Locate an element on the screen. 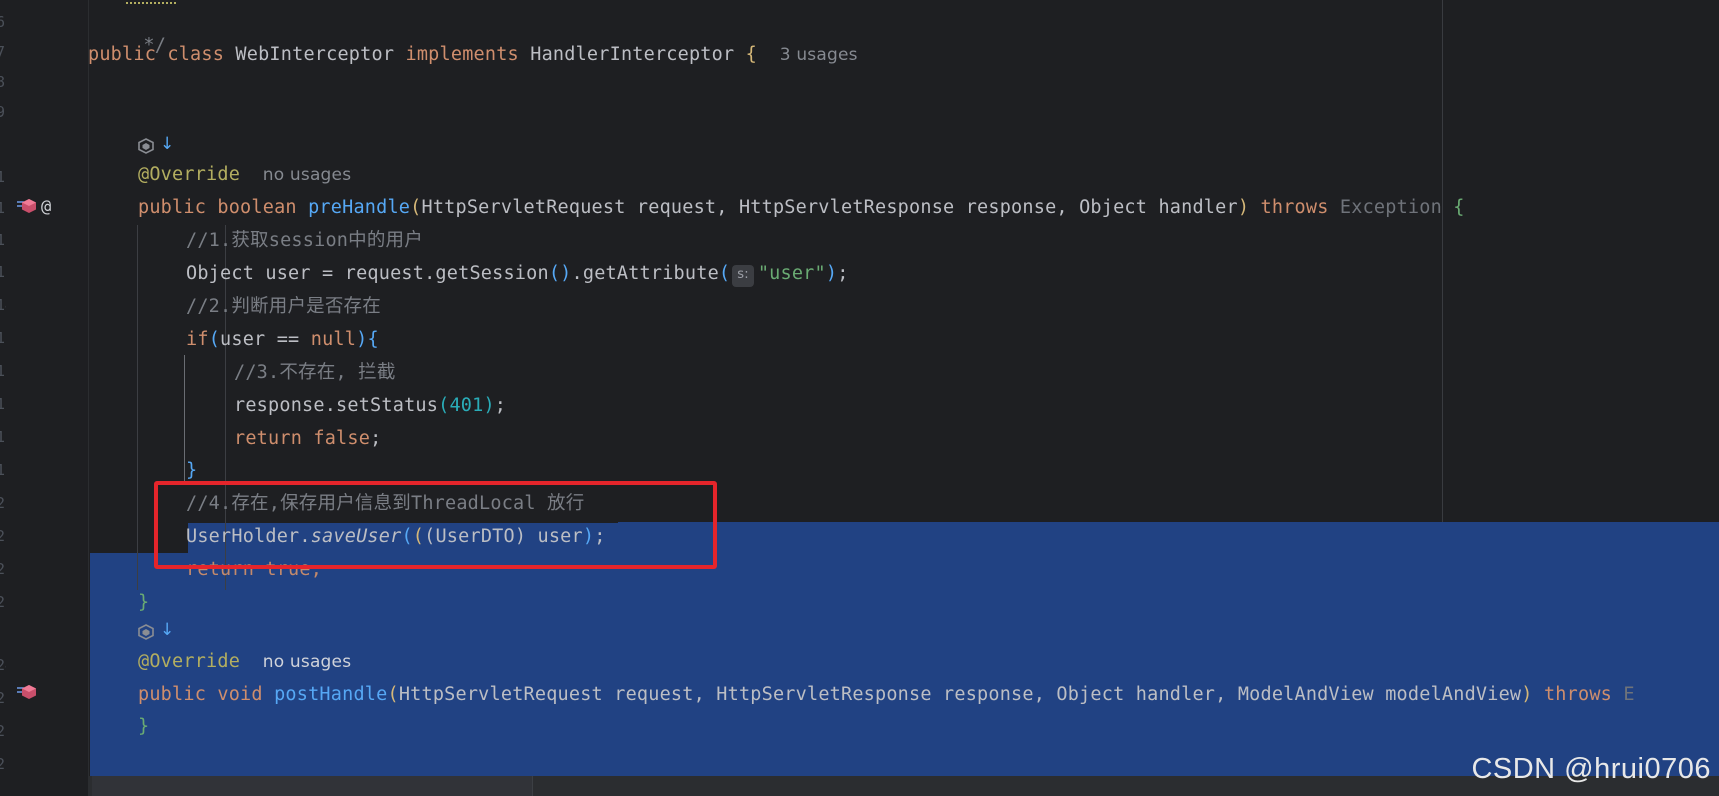  line-number: 26 is located at coordinates (3, 731).